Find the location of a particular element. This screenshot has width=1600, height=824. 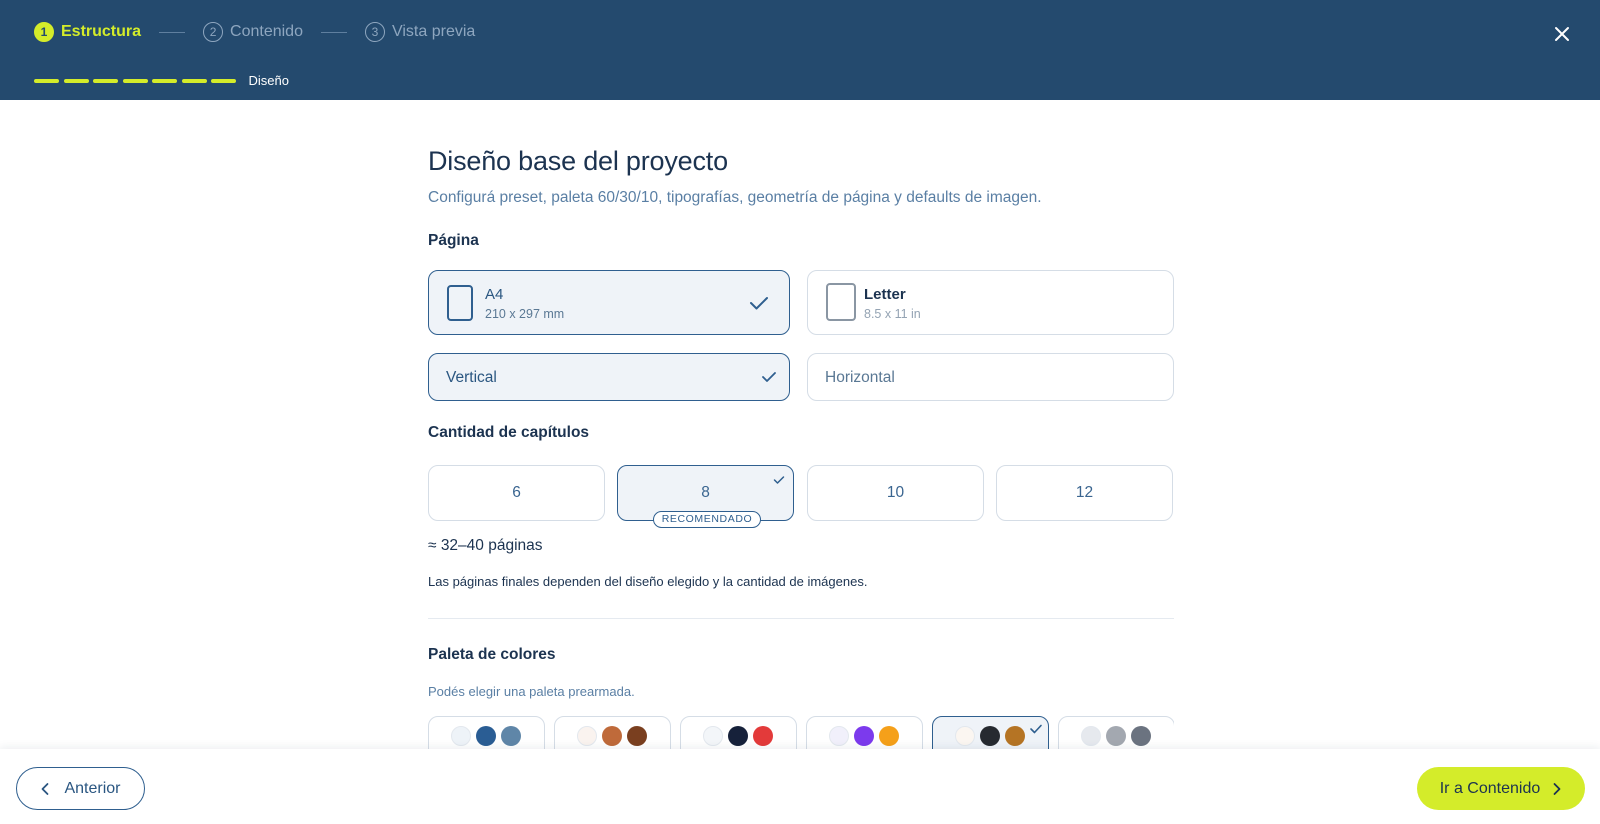

chapter-count: 12 is located at coordinates (1084, 492).